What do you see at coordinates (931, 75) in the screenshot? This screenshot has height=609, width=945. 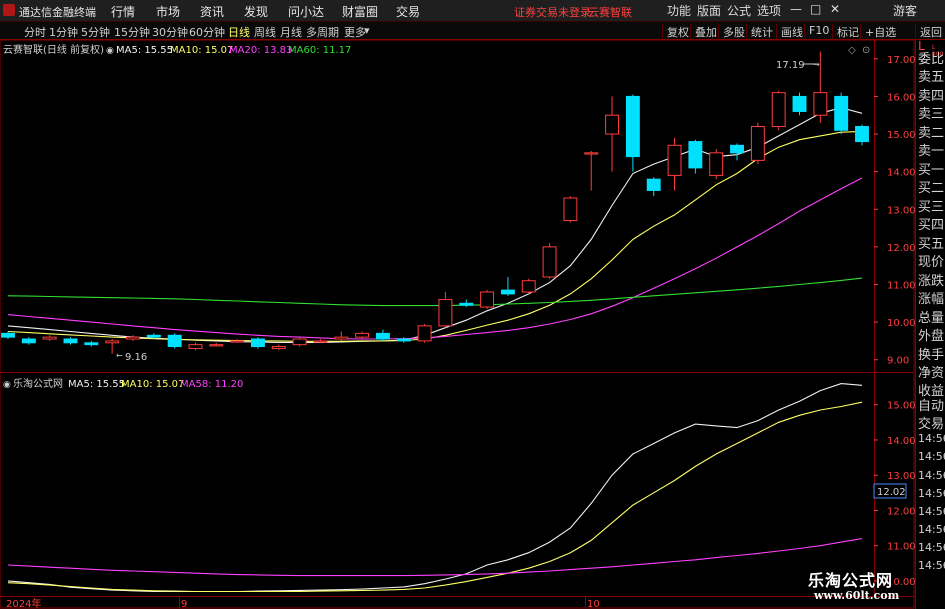 I see `side-item: 卖五` at bounding box center [931, 75].